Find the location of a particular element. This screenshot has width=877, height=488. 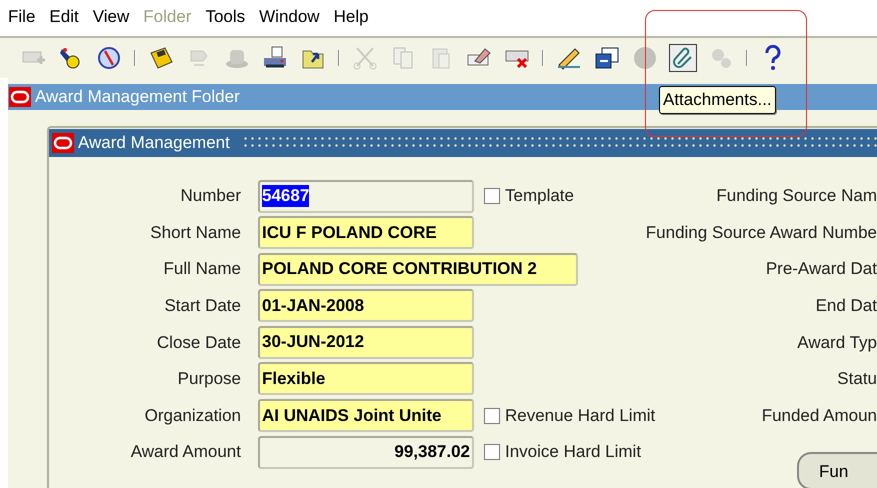

field-label: Funding Source Award Numbe is located at coordinates (760, 233).